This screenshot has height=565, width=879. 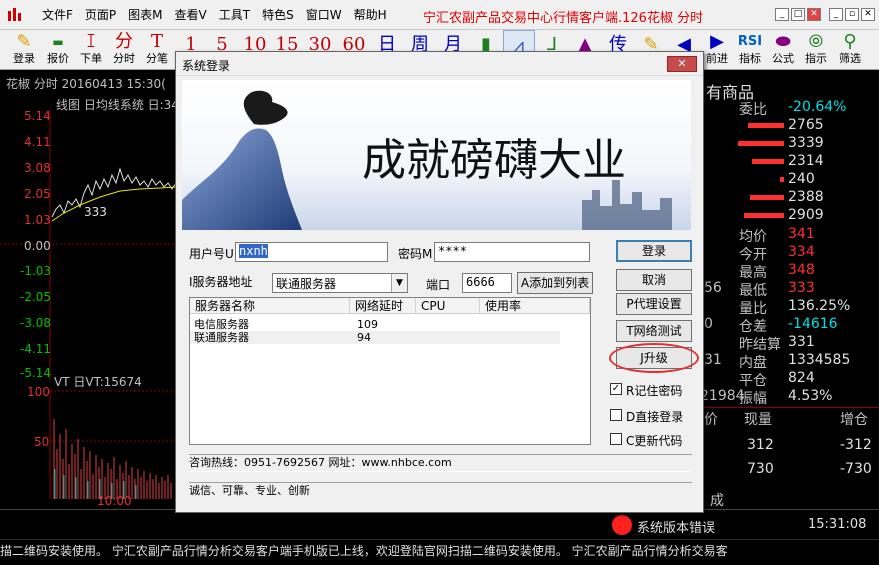 What do you see at coordinates (708, 324) in the screenshot?
I see `side-fragment: 0` at bounding box center [708, 324].